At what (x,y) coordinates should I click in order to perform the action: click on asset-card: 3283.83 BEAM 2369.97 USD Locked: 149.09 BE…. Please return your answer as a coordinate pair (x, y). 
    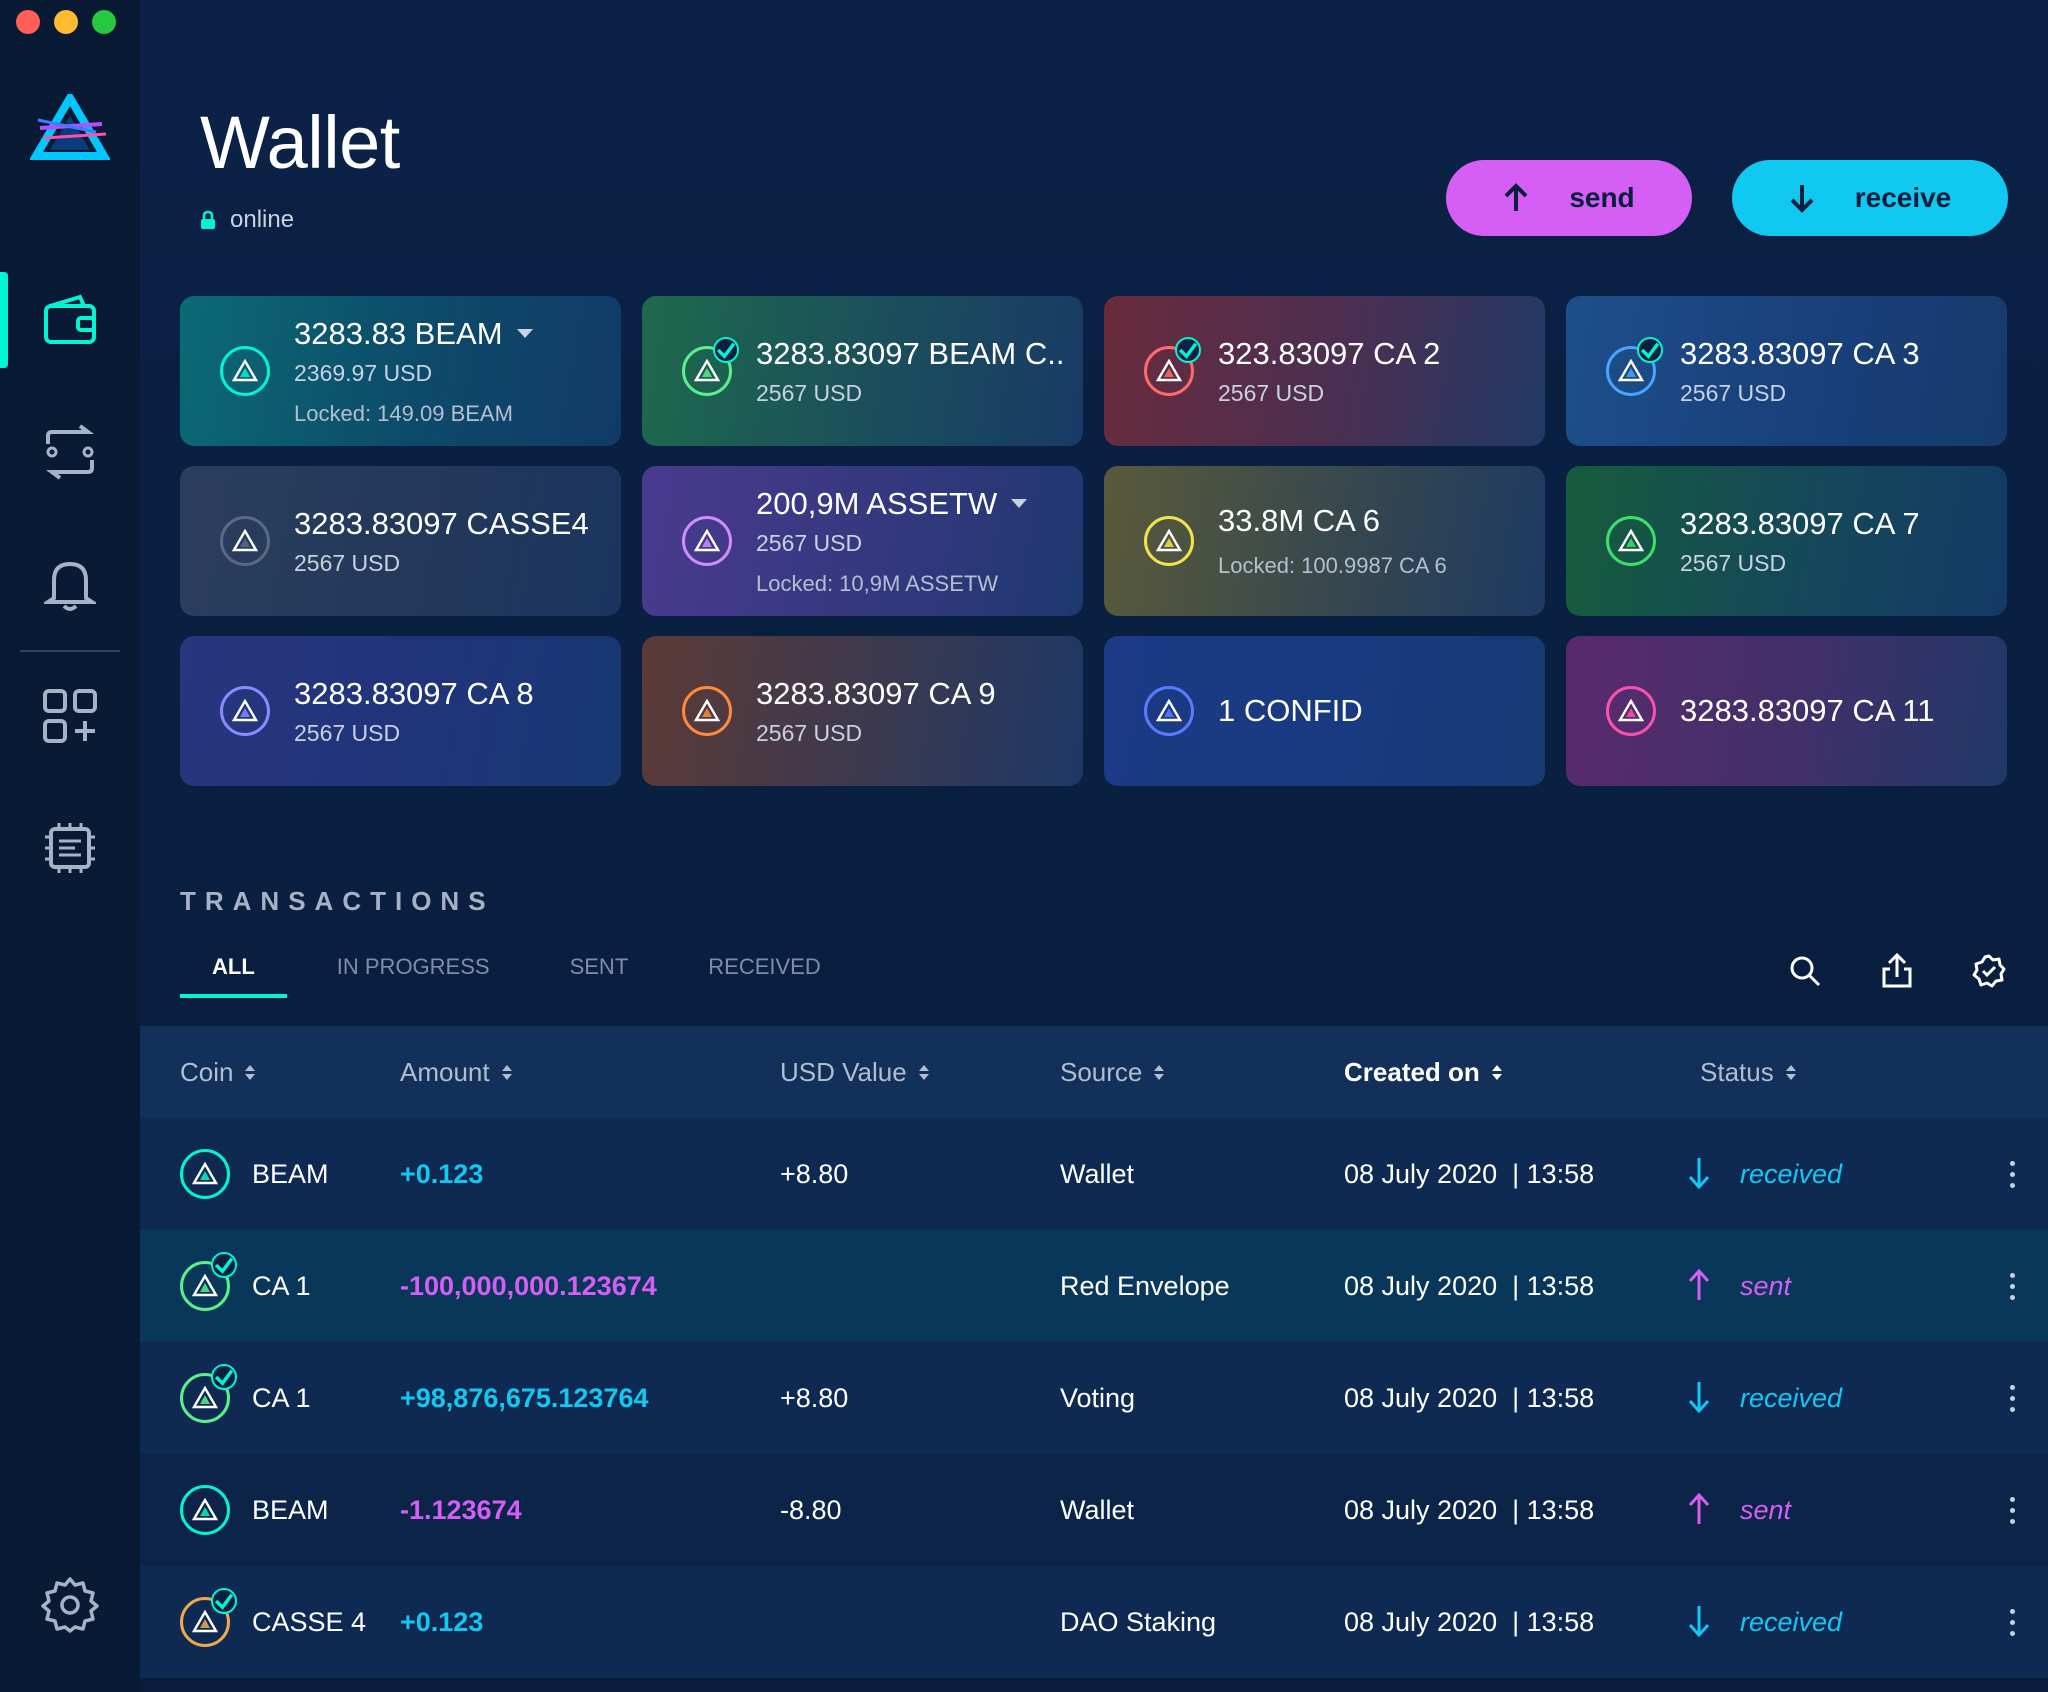
    Looking at the image, I should click on (400, 371).